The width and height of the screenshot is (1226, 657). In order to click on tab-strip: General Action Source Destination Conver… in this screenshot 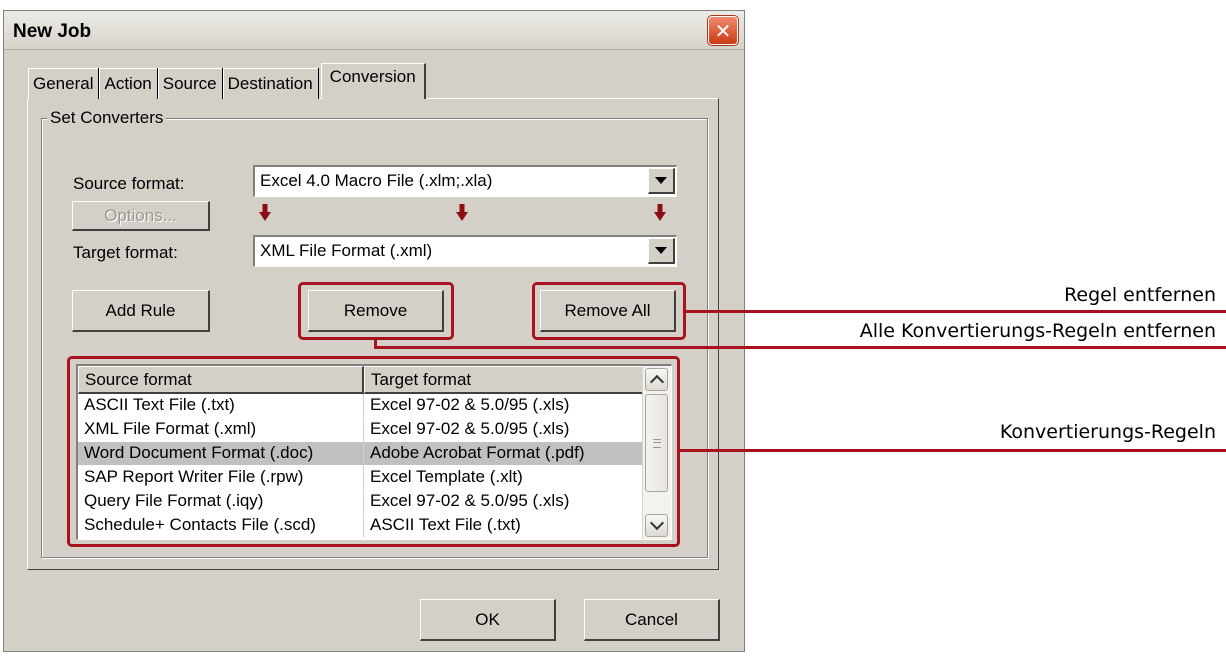, I will do `click(227, 81)`.